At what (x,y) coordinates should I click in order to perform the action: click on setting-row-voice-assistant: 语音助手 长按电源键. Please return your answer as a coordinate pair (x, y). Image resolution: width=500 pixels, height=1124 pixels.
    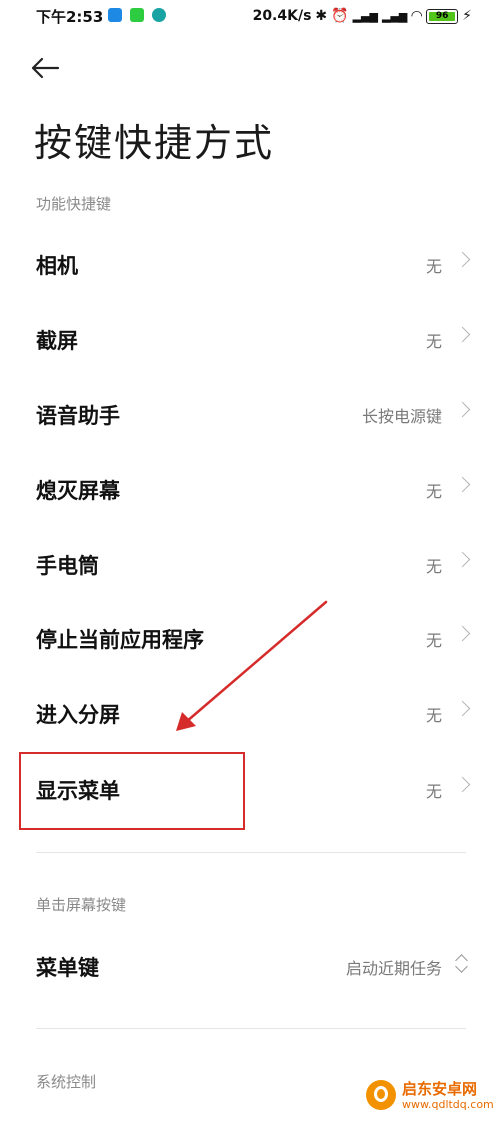
    Looking at the image, I should click on (250, 413).